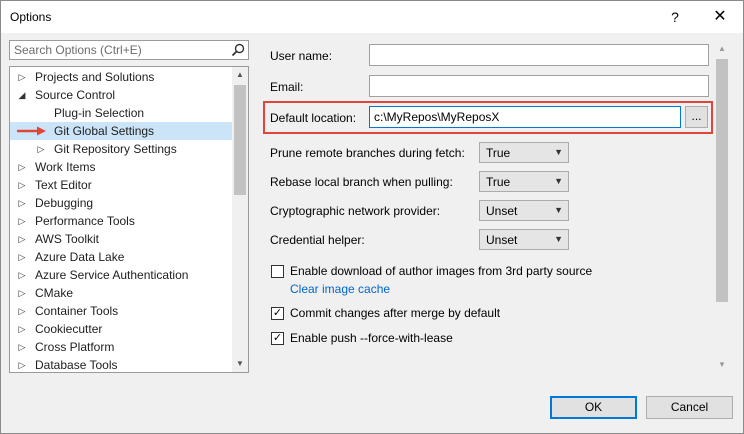 The height and width of the screenshot is (434, 744). What do you see at coordinates (115, 149) in the screenshot?
I see `tree-item-label: Git Repository Settings` at bounding box center [115, 149].